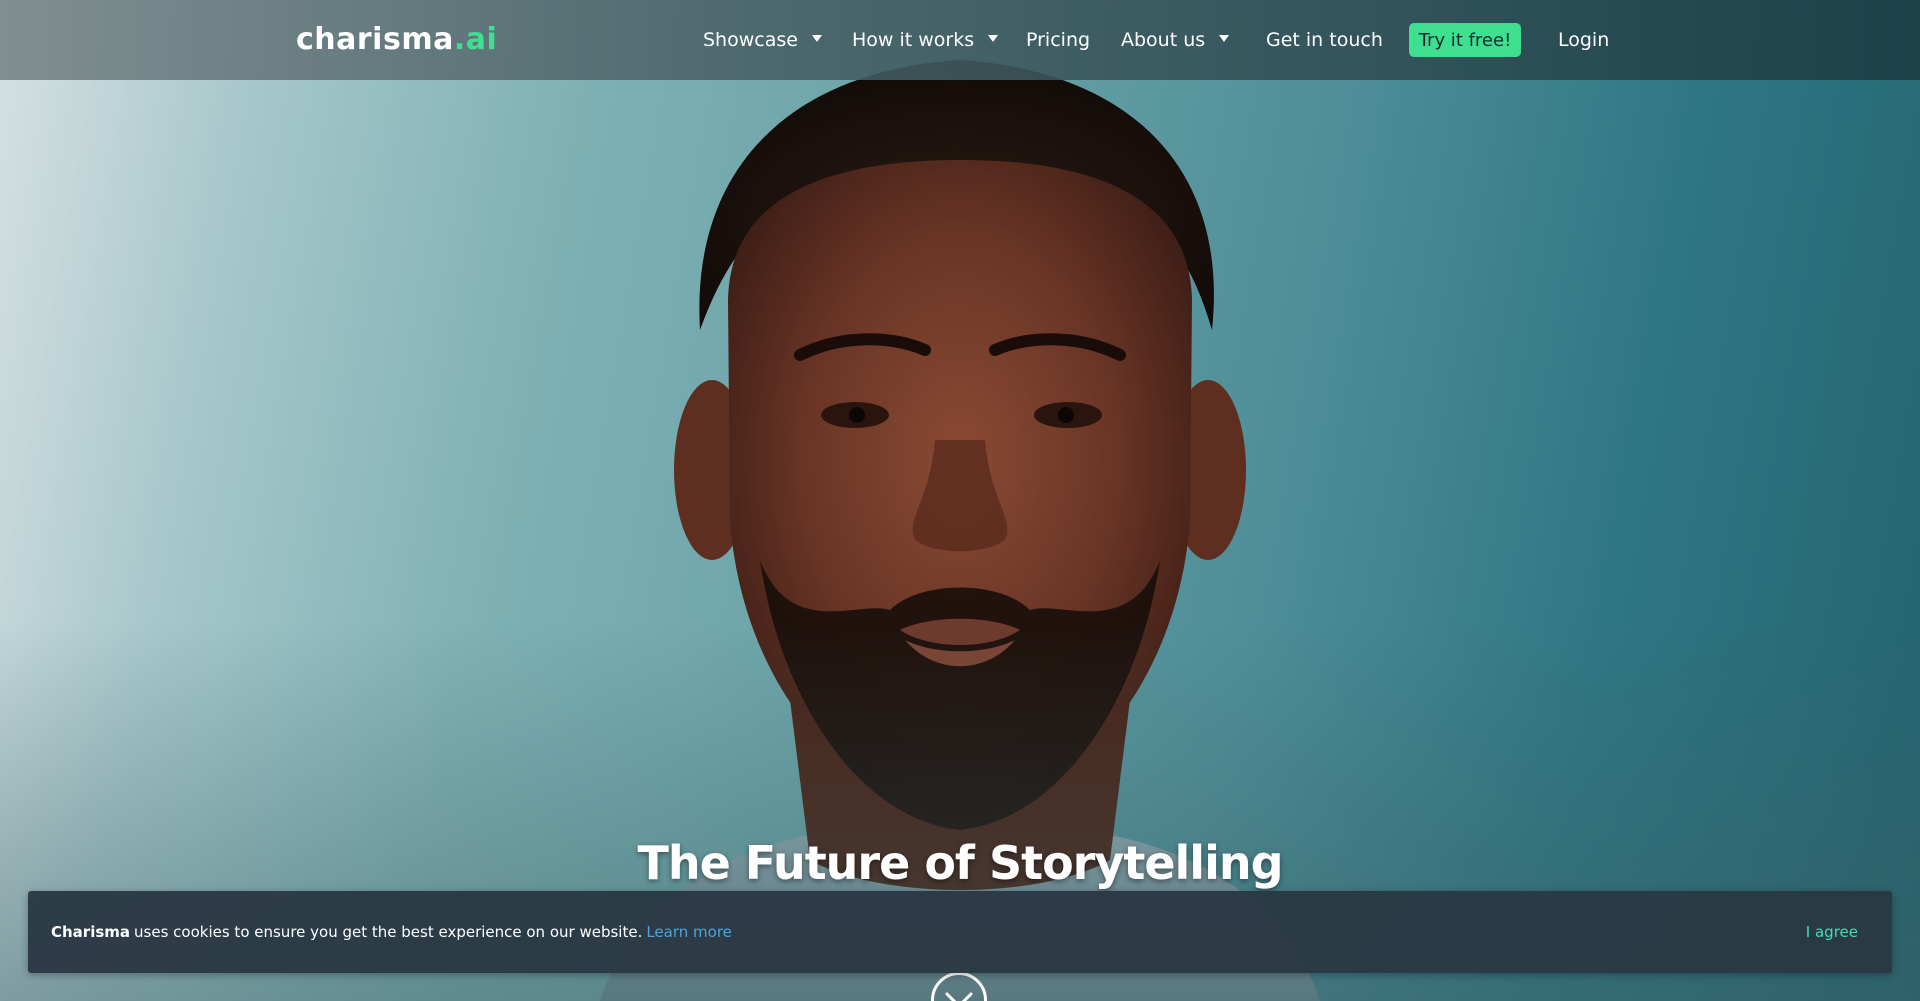  What do you see at coordinates (959, 986) in the screenshot?
I see `scroll-down-button` at bounding box center [959, 986].